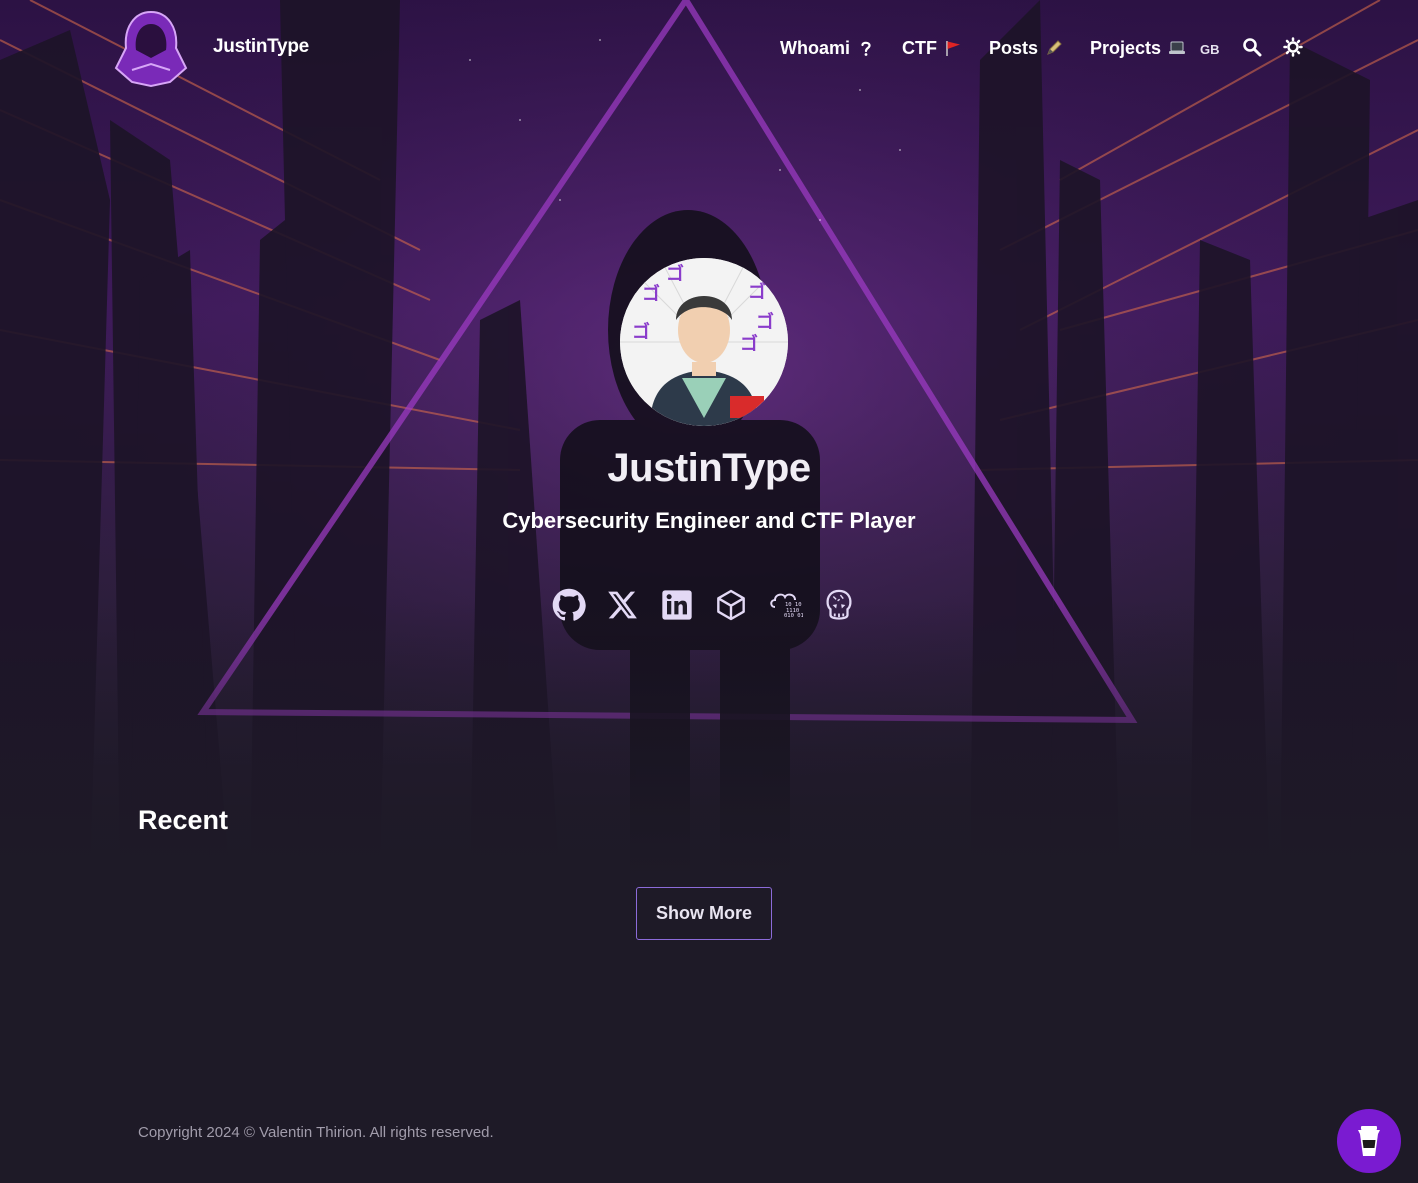 The image size is (1418, 1183). What do you see at coordinates (704, 605) in the screenshot?
I see `social-links: 10 10 1110 010 01` at bounding box center [704, 605].